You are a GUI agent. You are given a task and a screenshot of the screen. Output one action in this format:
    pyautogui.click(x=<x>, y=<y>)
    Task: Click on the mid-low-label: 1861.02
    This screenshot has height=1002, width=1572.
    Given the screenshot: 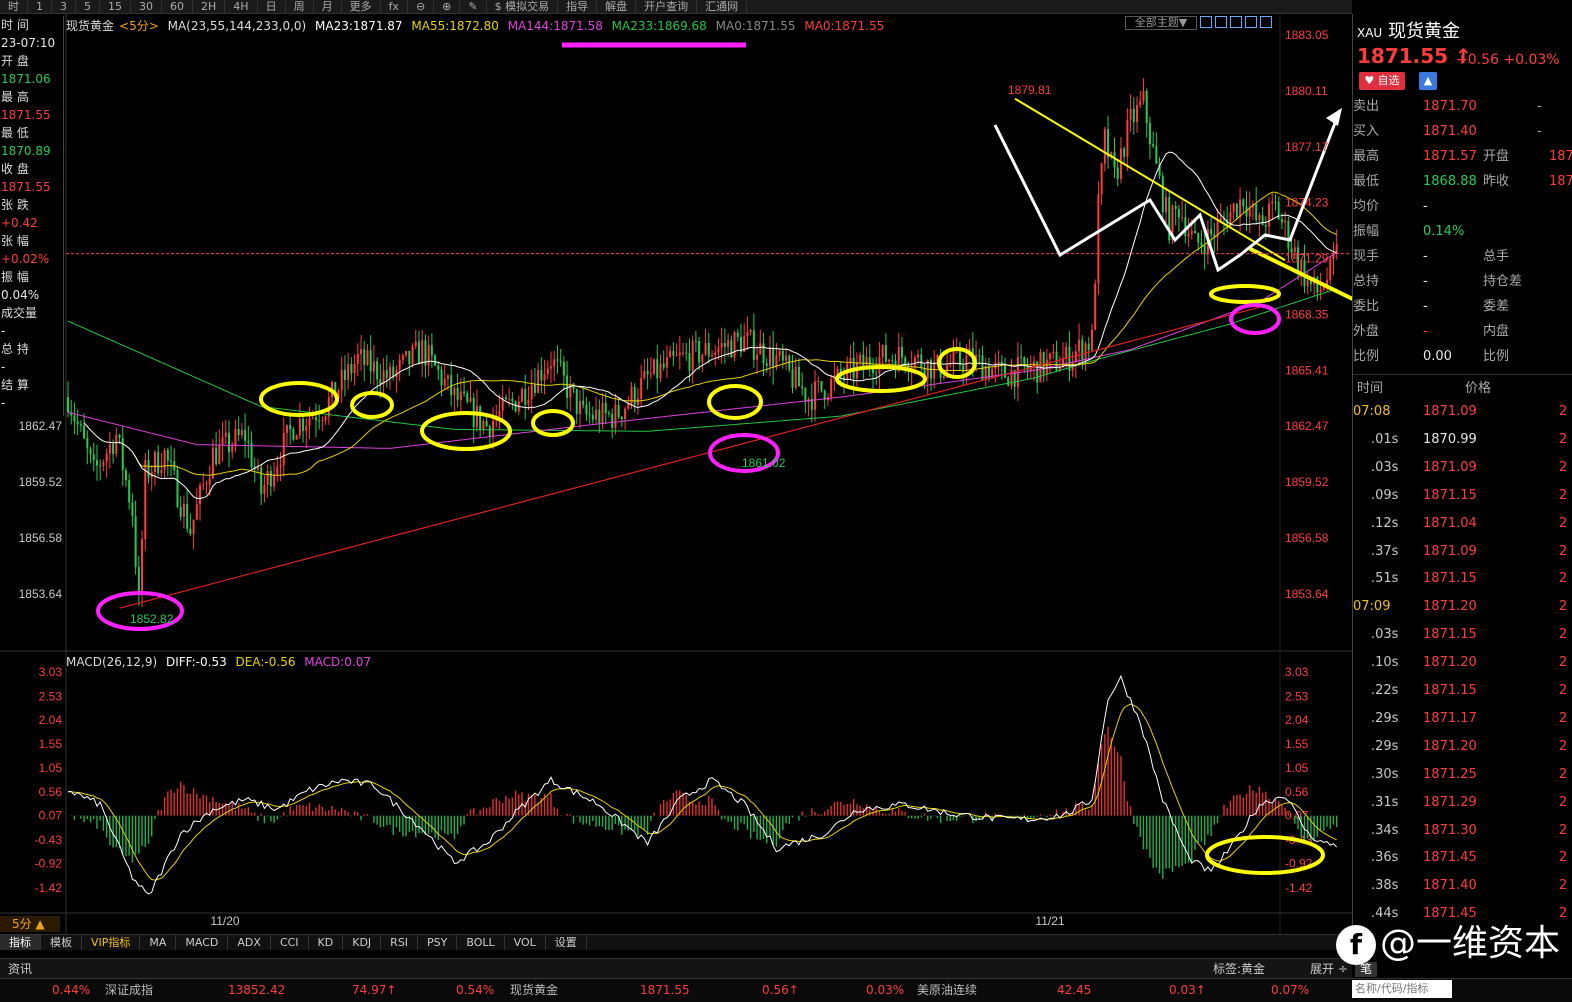 What is the action you would take?
    pyautogui.click(x=764, y=463)
    